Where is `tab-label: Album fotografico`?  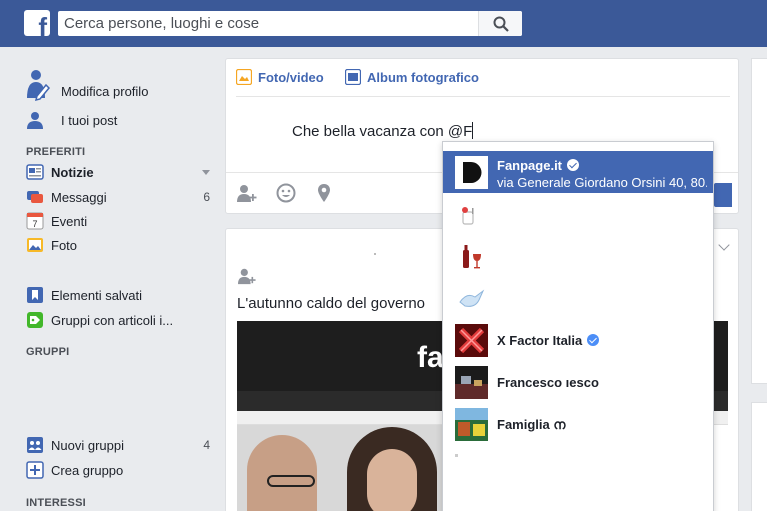 tab-label: Album fotografico is located at coordinates (423, 77).